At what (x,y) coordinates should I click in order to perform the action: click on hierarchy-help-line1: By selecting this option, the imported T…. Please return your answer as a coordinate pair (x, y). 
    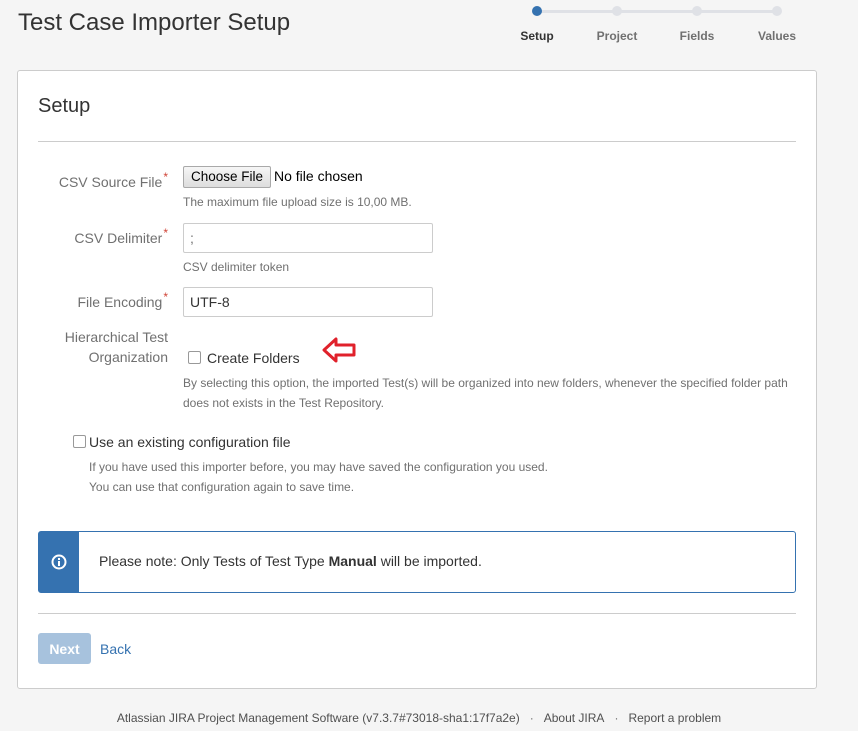
    Looking at the image, I should click on (485, 383).